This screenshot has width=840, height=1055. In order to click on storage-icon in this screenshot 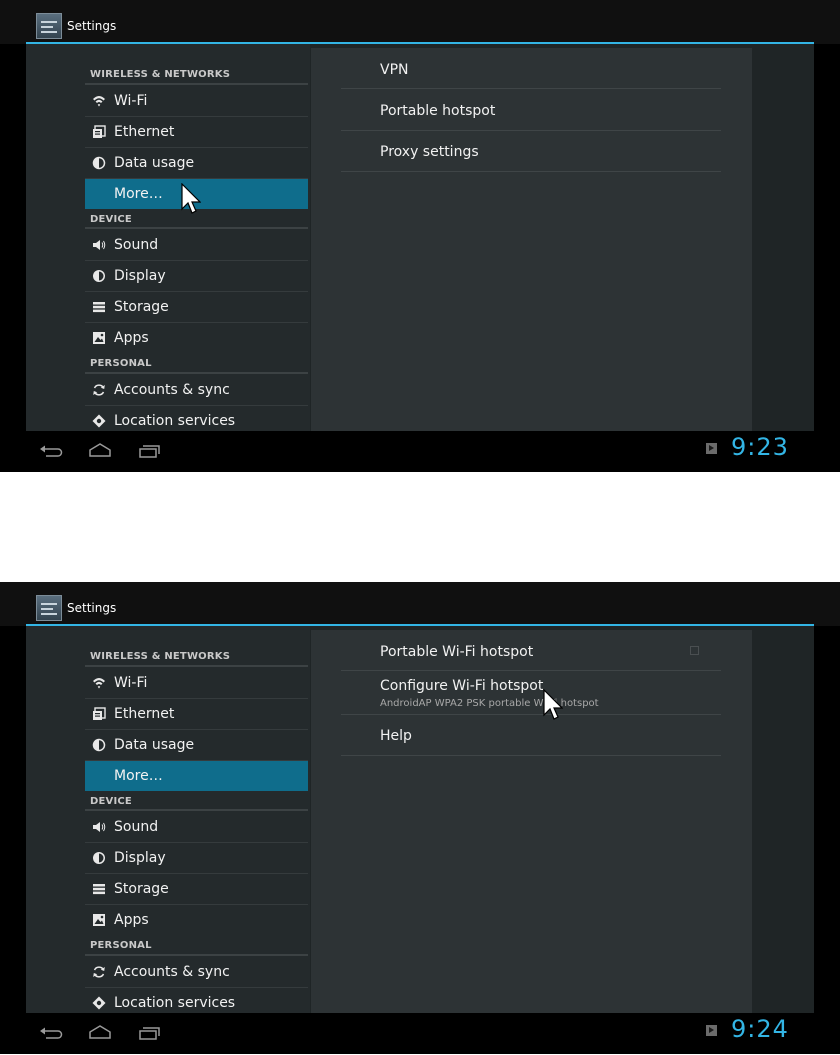, I will do `click(99, 307)`.